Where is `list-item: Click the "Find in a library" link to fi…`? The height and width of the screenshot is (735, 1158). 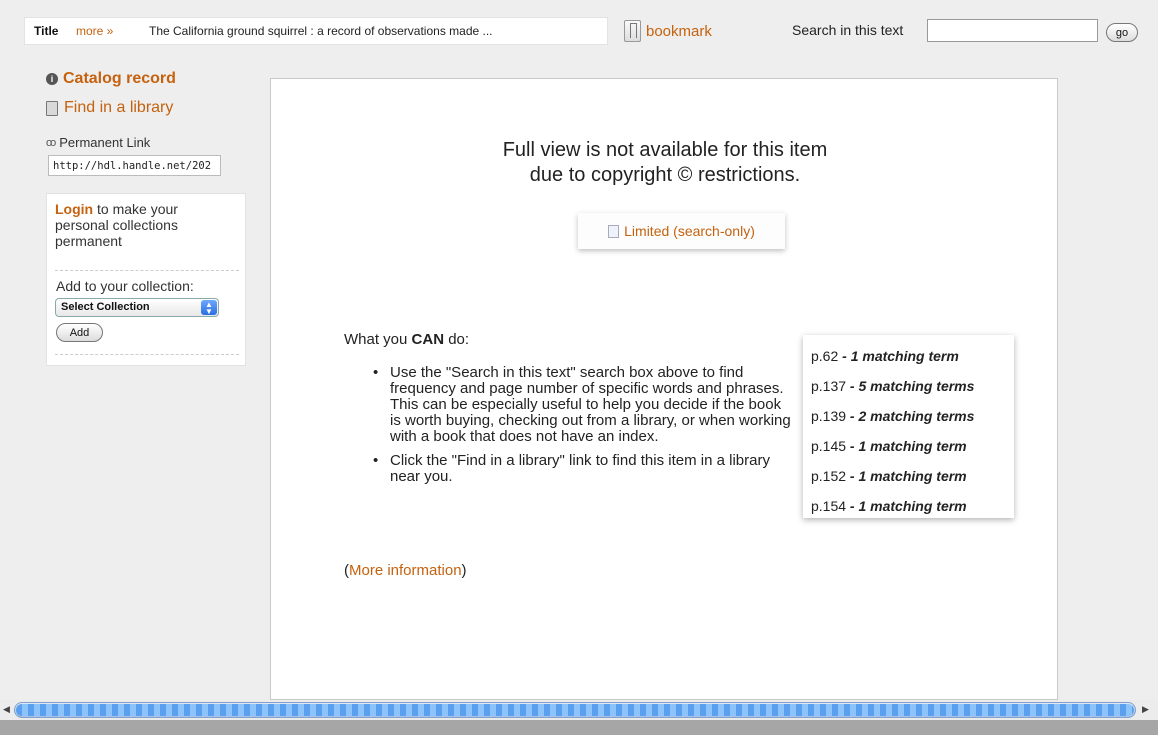 list-item: Click the "Find in a library" link to fi… is located at coordinates (571, 469).